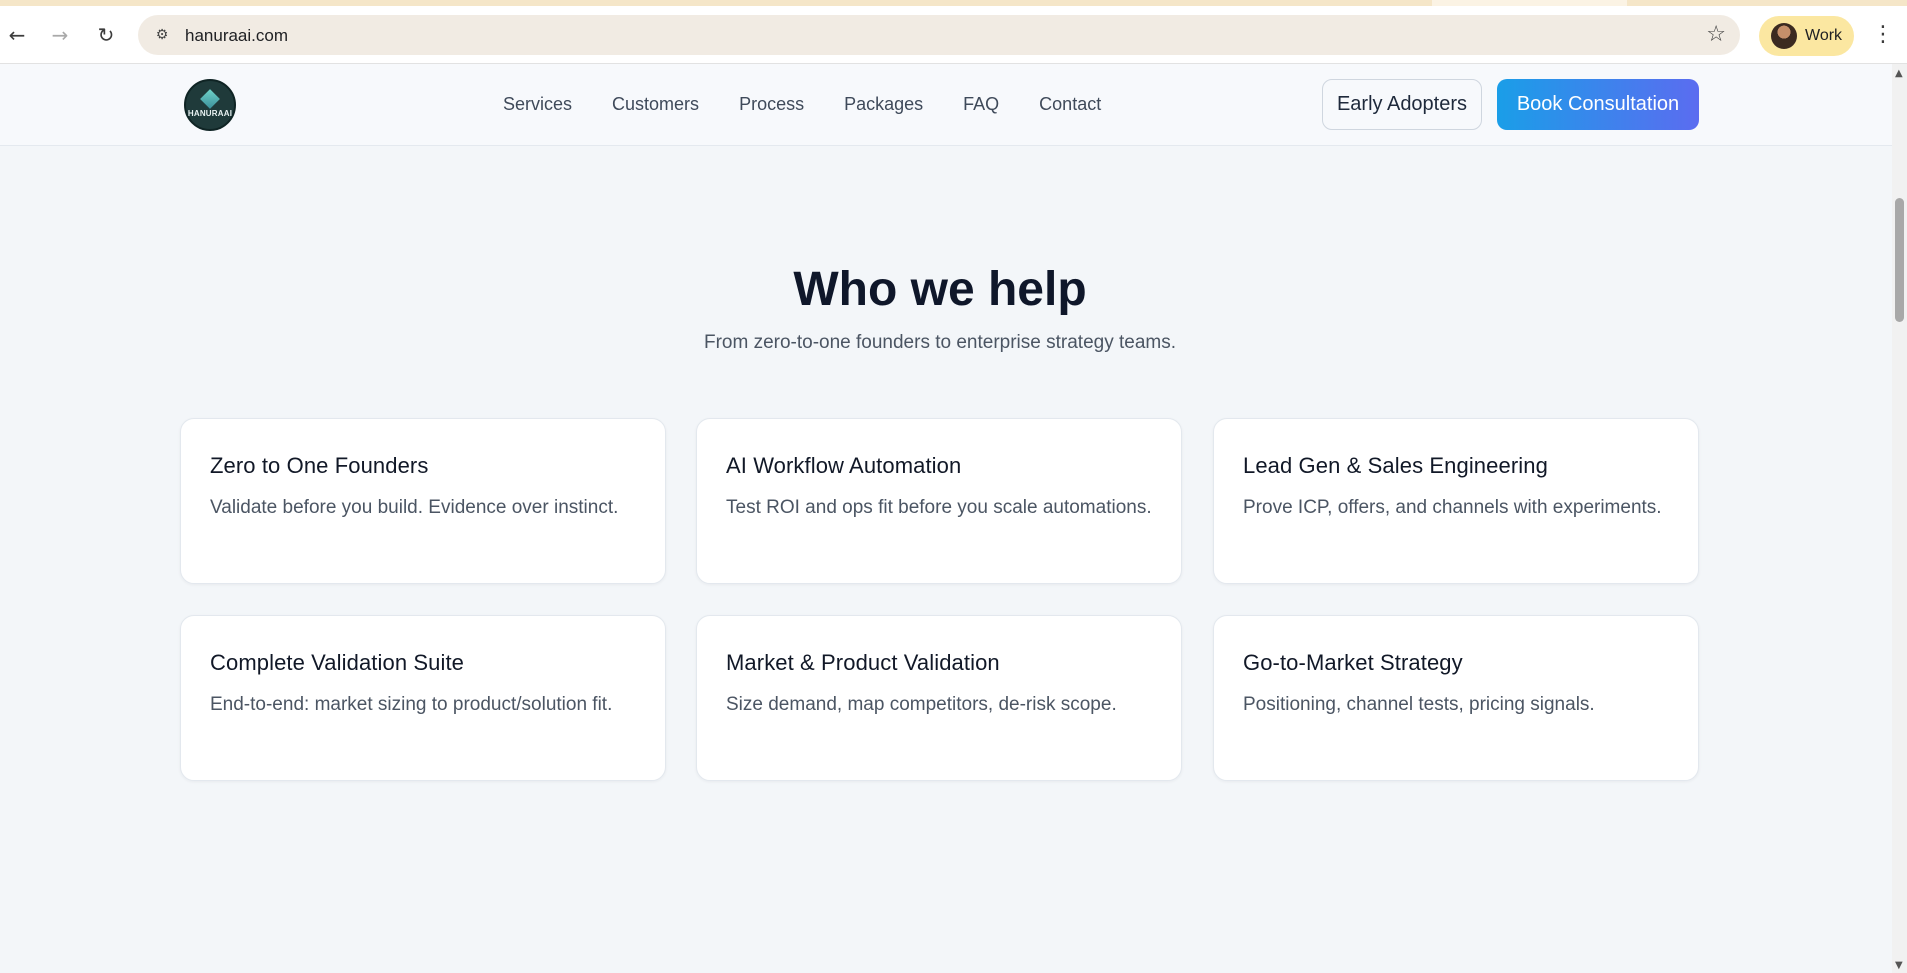  What do you see at coordinates (1353, 662) in the screenshot?
I see `card-title: Go-to-Market Strategy` at bounding box center [1353, 662].